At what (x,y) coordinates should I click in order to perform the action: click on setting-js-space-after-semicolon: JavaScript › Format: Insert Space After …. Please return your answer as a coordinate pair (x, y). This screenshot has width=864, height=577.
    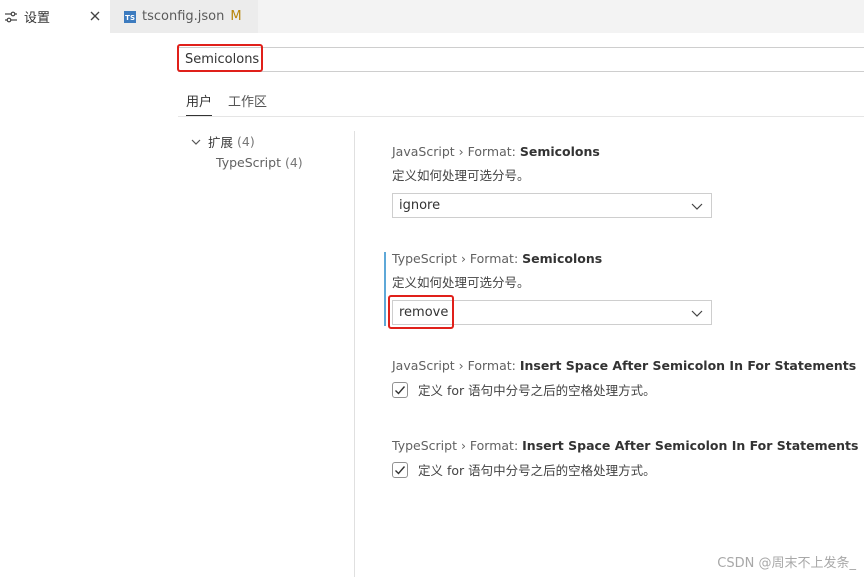
    Looking at the image, I should click on (624, 365).